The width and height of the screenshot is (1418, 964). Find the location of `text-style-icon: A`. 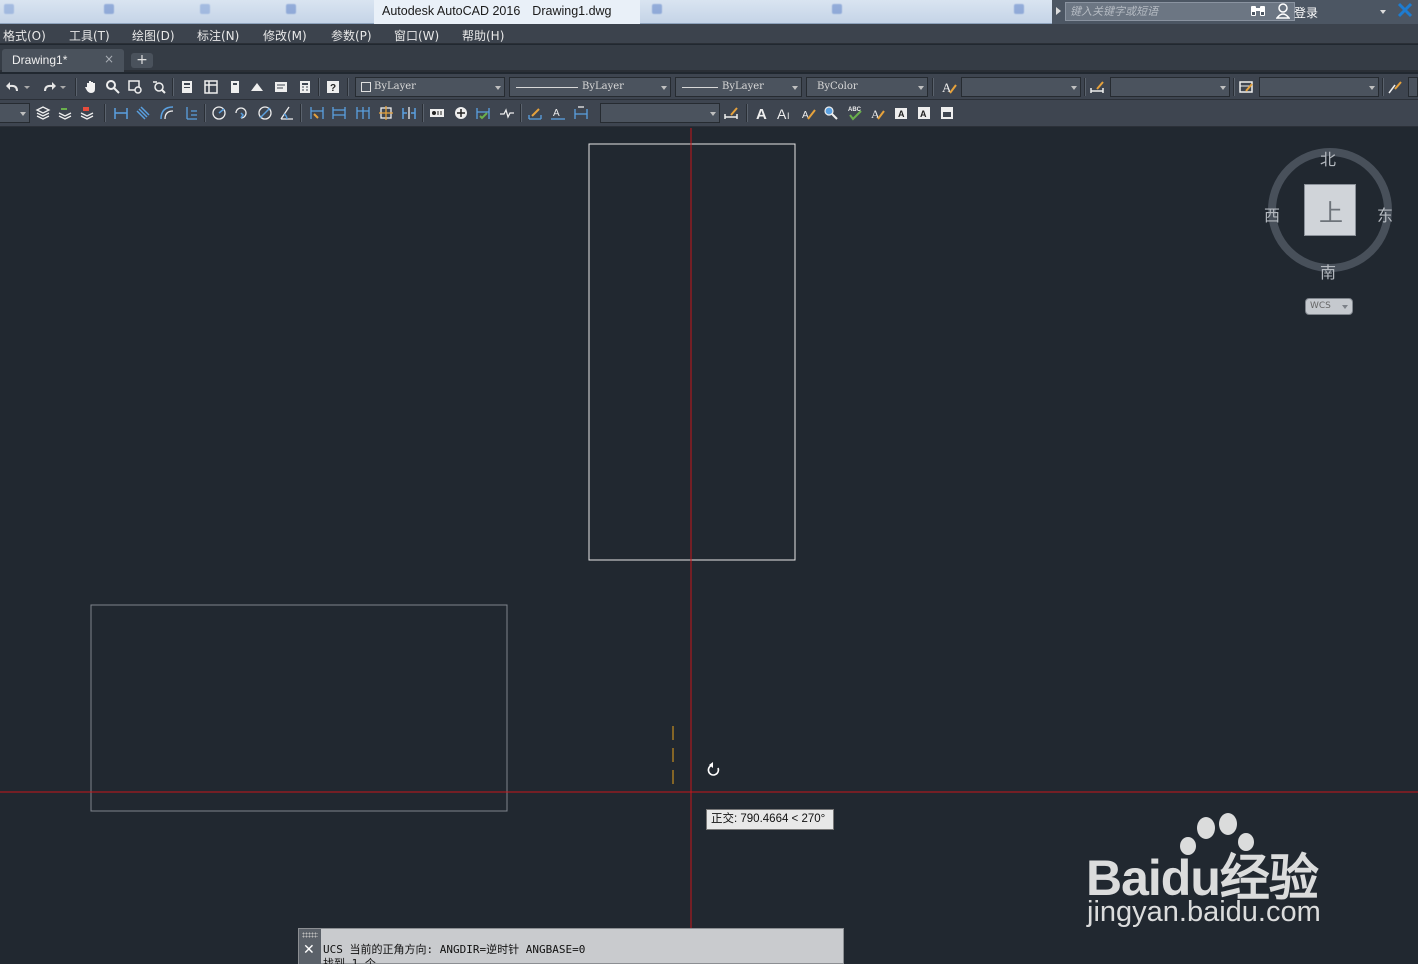

text-style-icon: A is located at coordinates (949, 87).